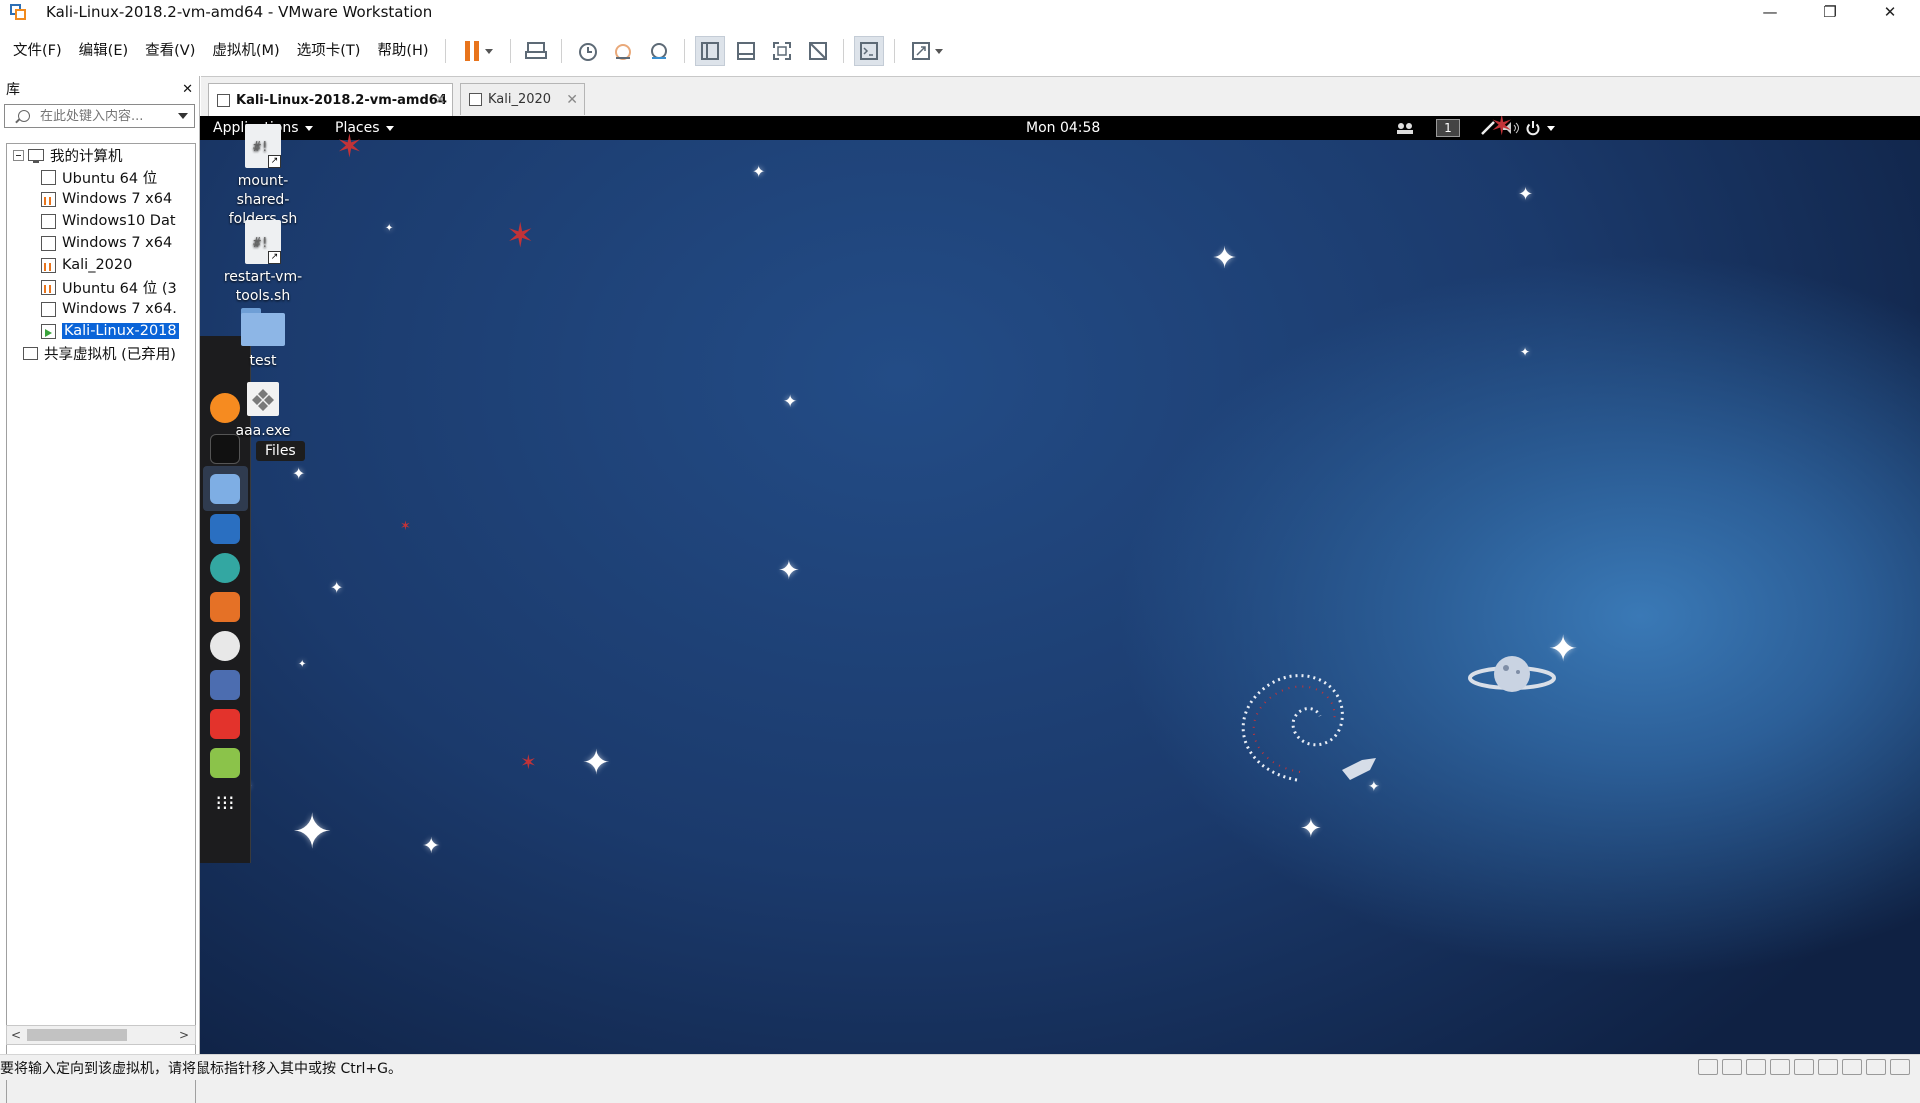 This screenshot has width=1920, height=1103. Describe the element at coordinates (478, 51) in the screenshot. I see `pause-vm-button` at that location.